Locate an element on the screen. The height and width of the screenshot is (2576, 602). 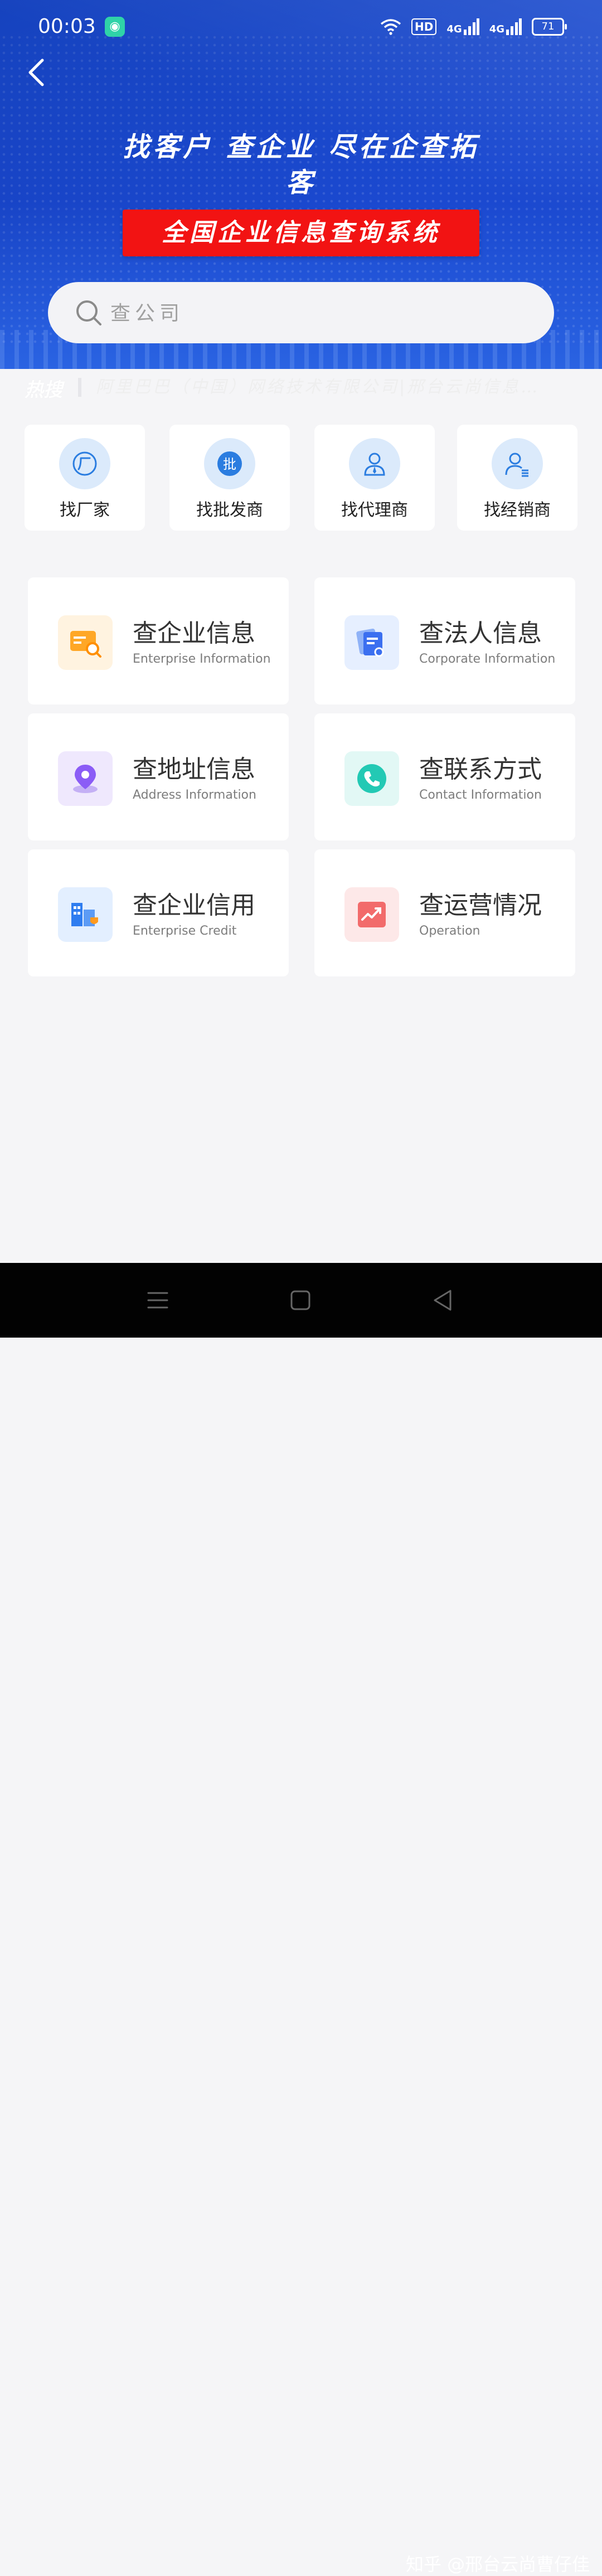
signal-4g-2: 4G is located at coordinates (506, 26).